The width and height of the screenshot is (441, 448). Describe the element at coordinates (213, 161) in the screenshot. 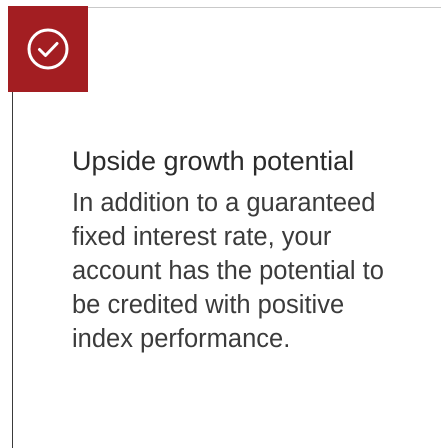

I see `card-title: Upside growth potential` at that location.